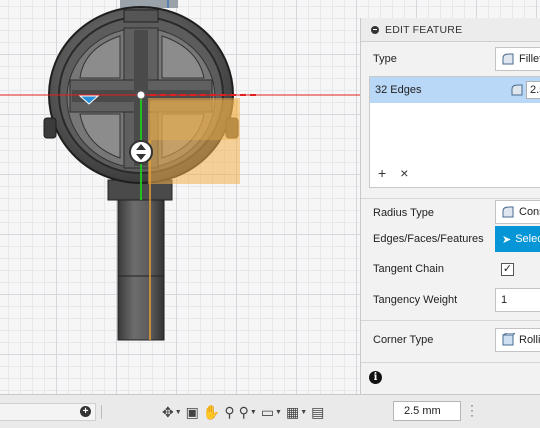  Describe the element at coordinates (229, 412) in the screenshot. I see `zoom-icon: ⚲` at that location.